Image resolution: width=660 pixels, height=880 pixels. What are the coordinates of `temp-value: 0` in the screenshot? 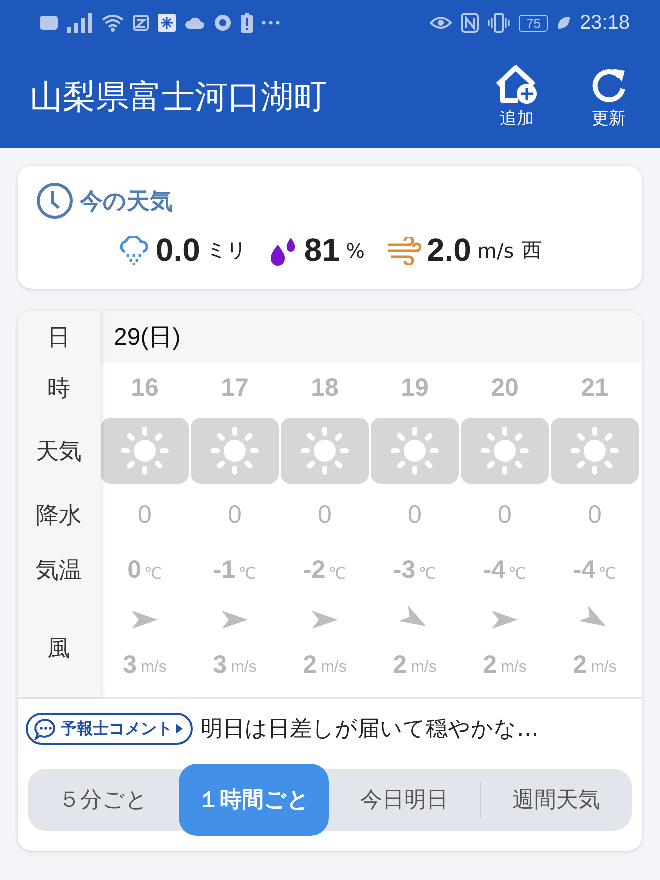 It's located at (135, 570).